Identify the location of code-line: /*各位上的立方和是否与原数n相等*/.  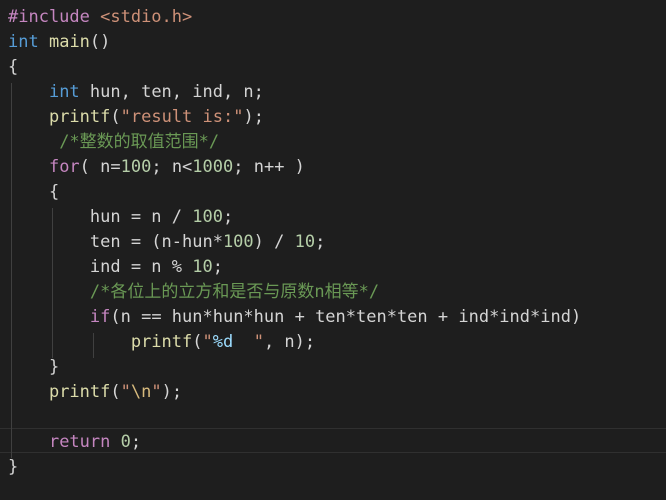
(189, 292).